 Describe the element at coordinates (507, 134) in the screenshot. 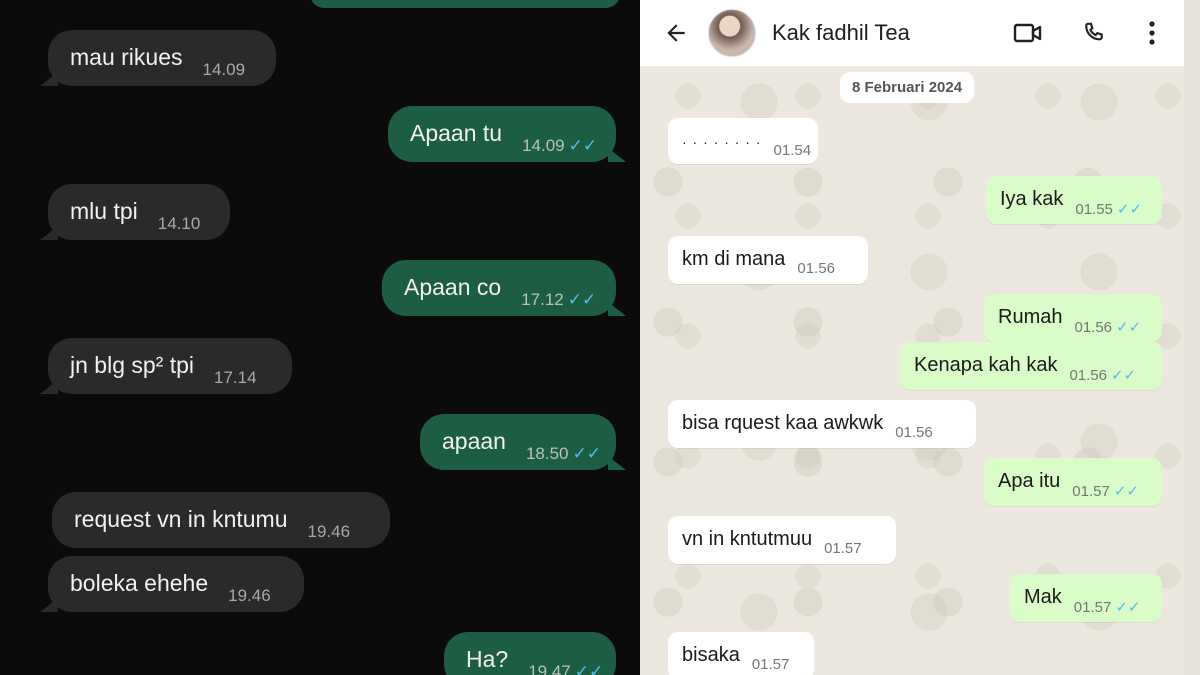

I see `message-bubble-outgoing: Apaan tu 14.09 ✓✓` at that location.